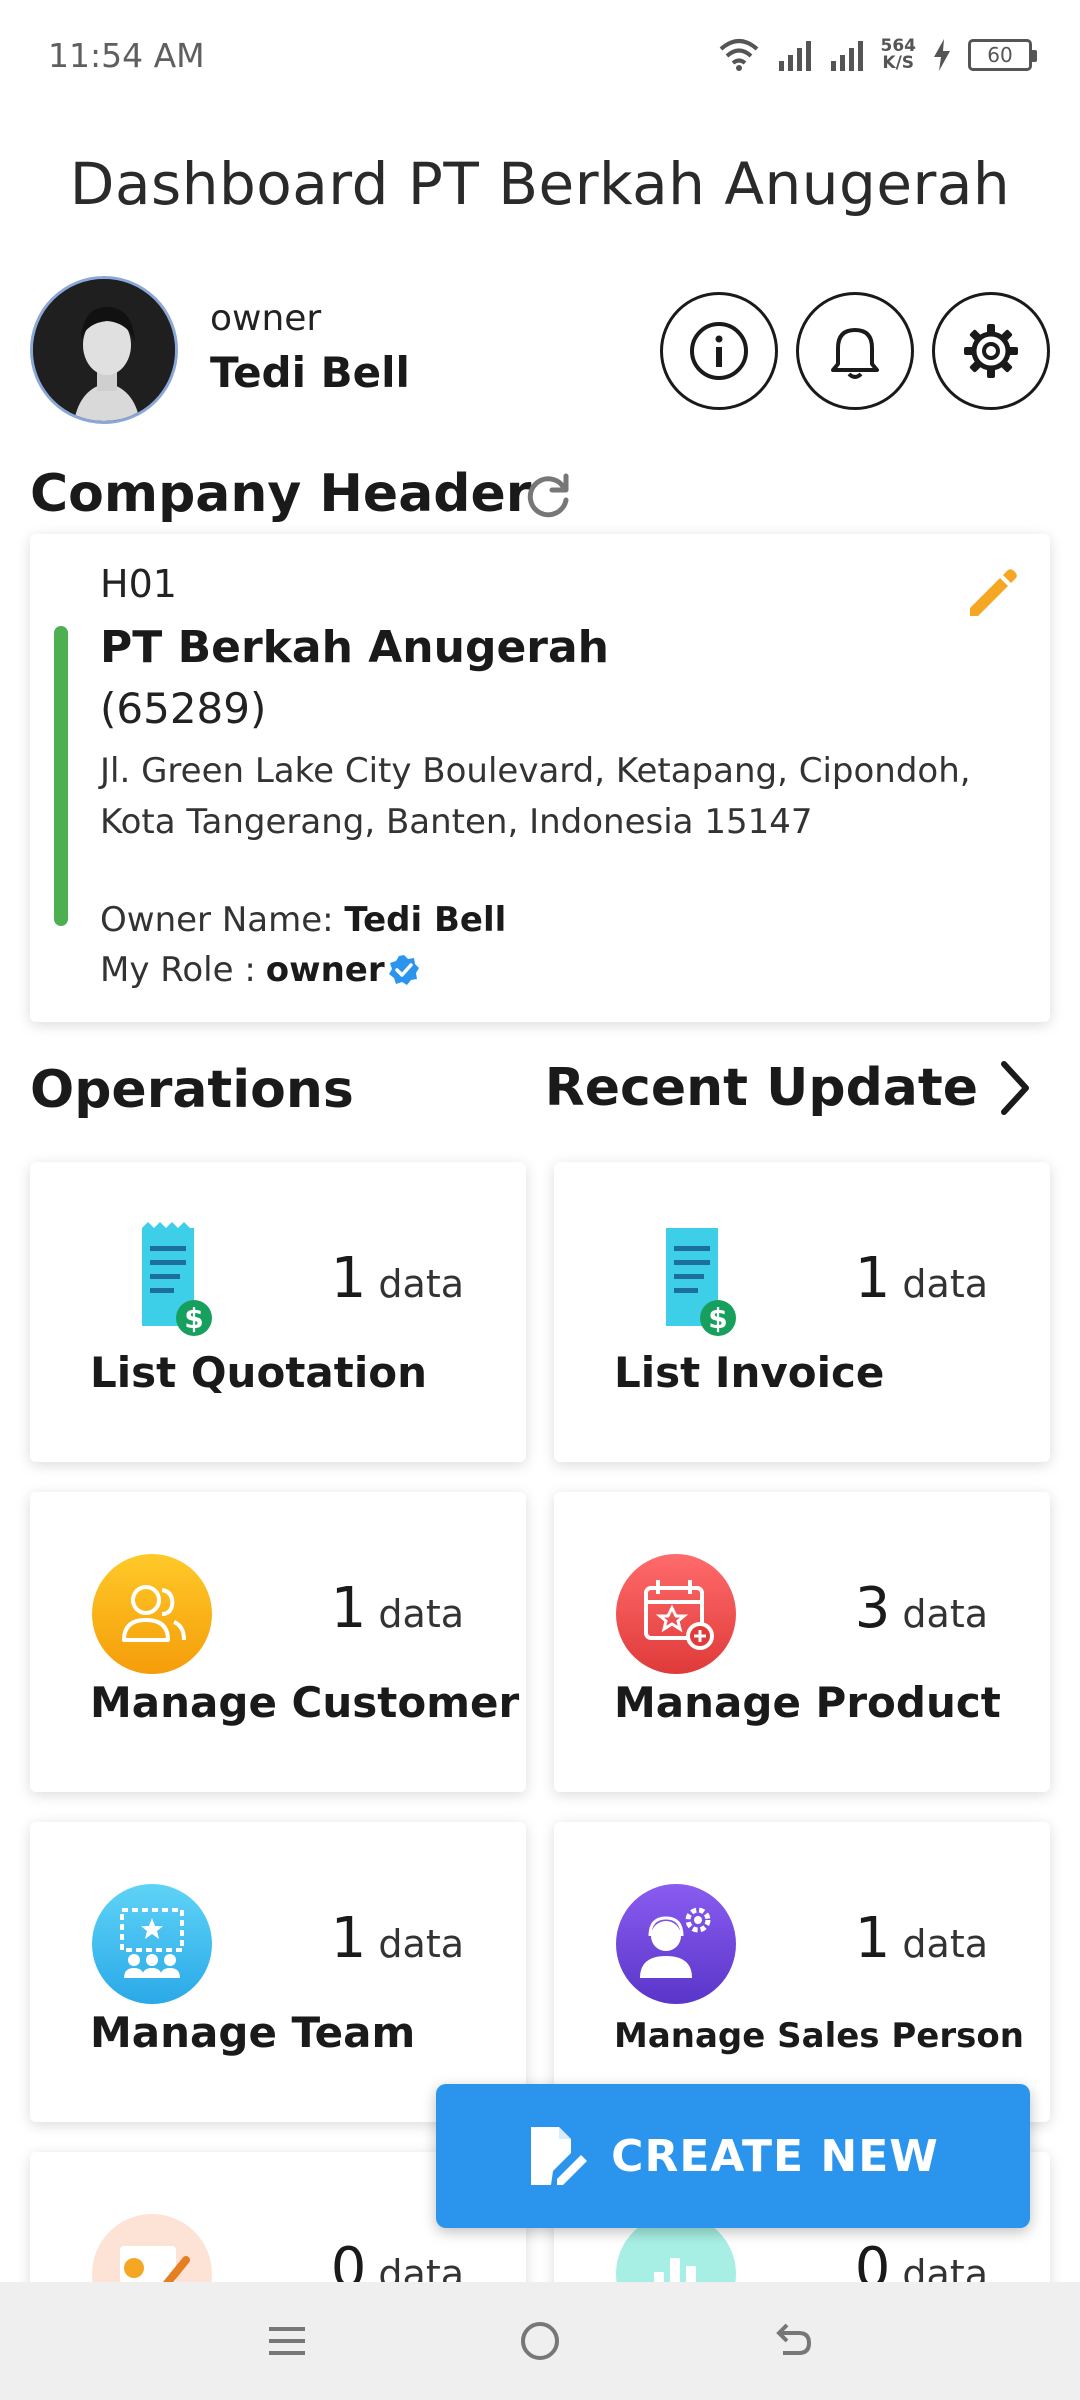 The height and width of the screenshot is (2400, 1080). I want to click on operations-title: Operations, so click(192, 1090).